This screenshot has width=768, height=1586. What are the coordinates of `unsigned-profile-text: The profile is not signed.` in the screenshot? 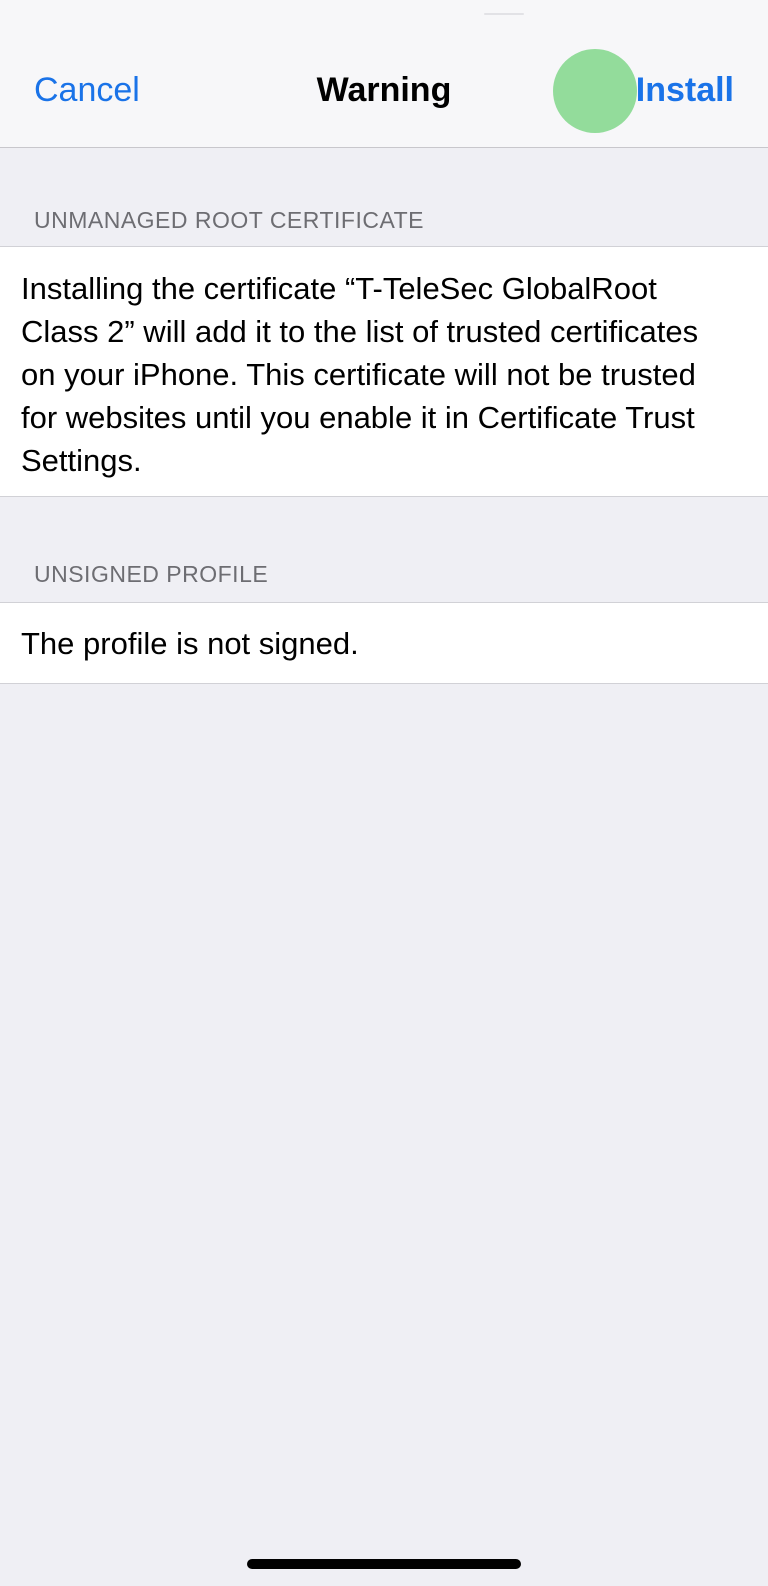 It's located at (190, 643).